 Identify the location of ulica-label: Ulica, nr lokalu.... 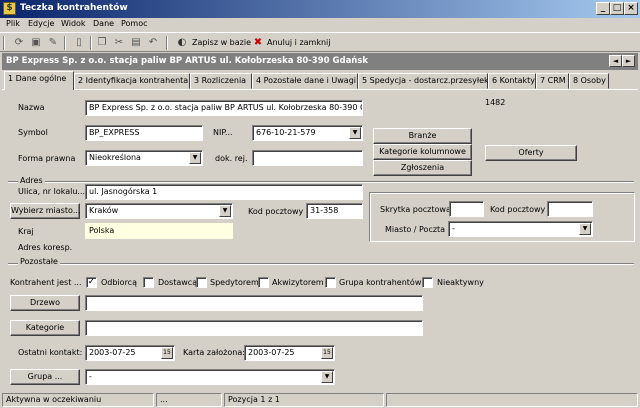
(52, 191).